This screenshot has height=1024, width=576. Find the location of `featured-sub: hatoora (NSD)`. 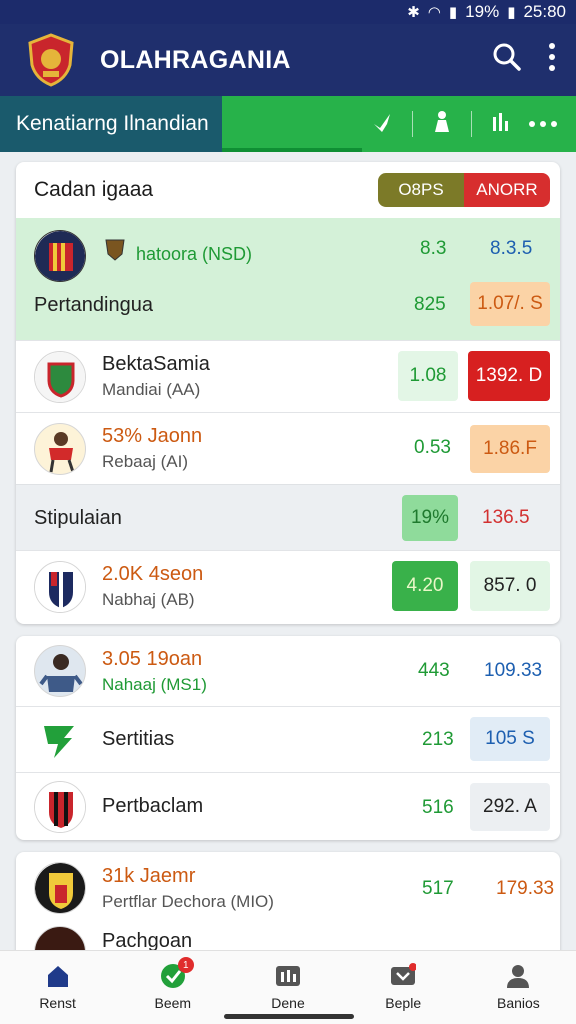

featured-sub: hatoora (NSD) is located at coordinates (194, 254).